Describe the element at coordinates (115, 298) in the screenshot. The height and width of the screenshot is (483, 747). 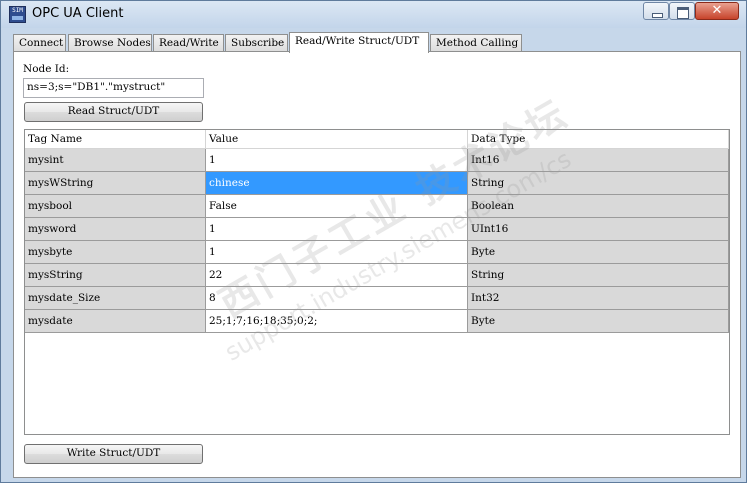
I see `tag-name-cell: mysdate_Size` at that location.